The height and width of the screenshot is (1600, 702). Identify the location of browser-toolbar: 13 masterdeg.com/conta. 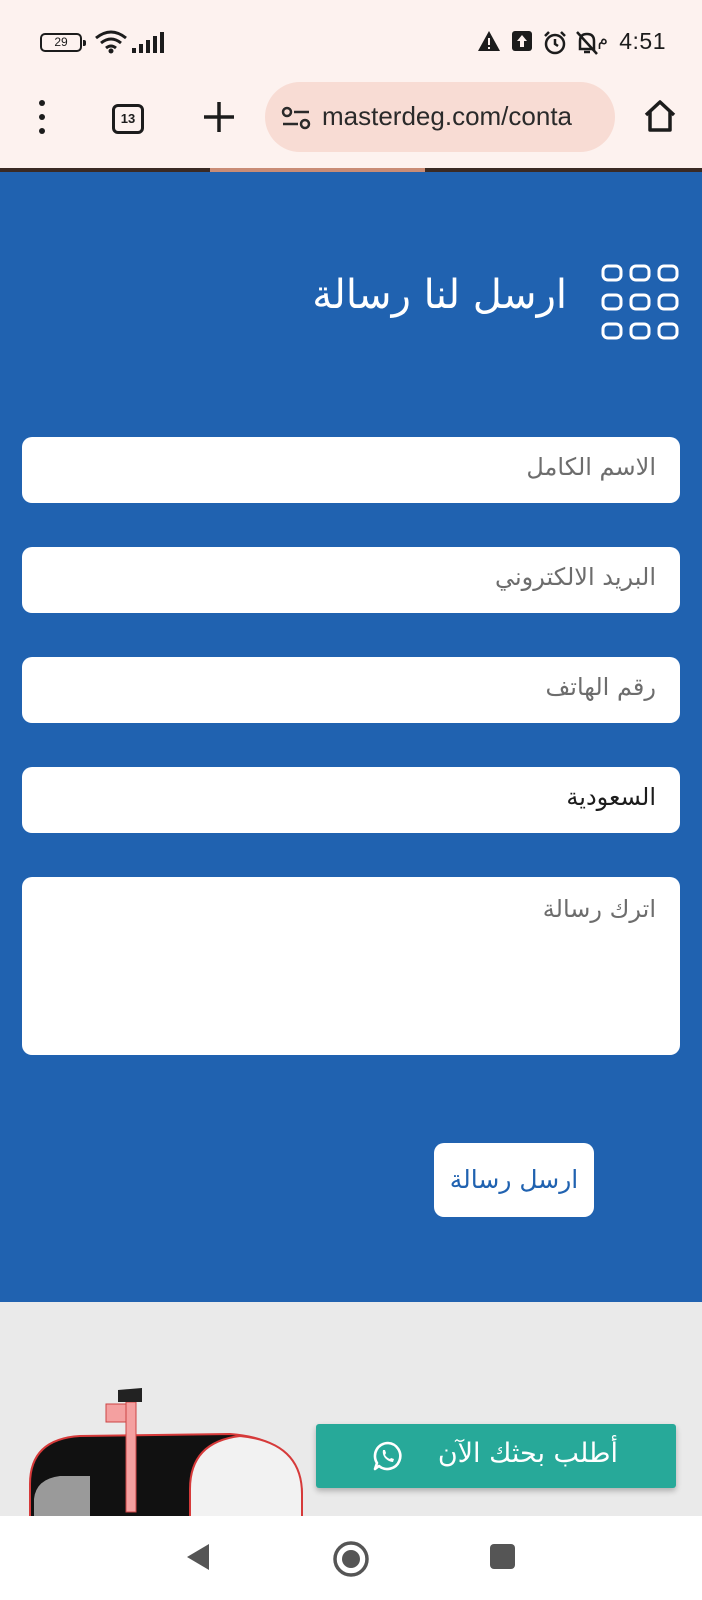
(351, 126).